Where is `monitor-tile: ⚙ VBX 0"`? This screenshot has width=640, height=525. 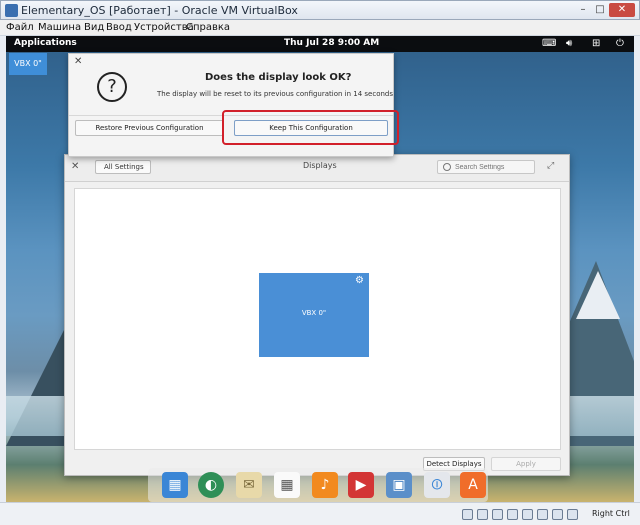 monitor-tile: ⚙ VBX 0" is located at coordinates (314, 315).